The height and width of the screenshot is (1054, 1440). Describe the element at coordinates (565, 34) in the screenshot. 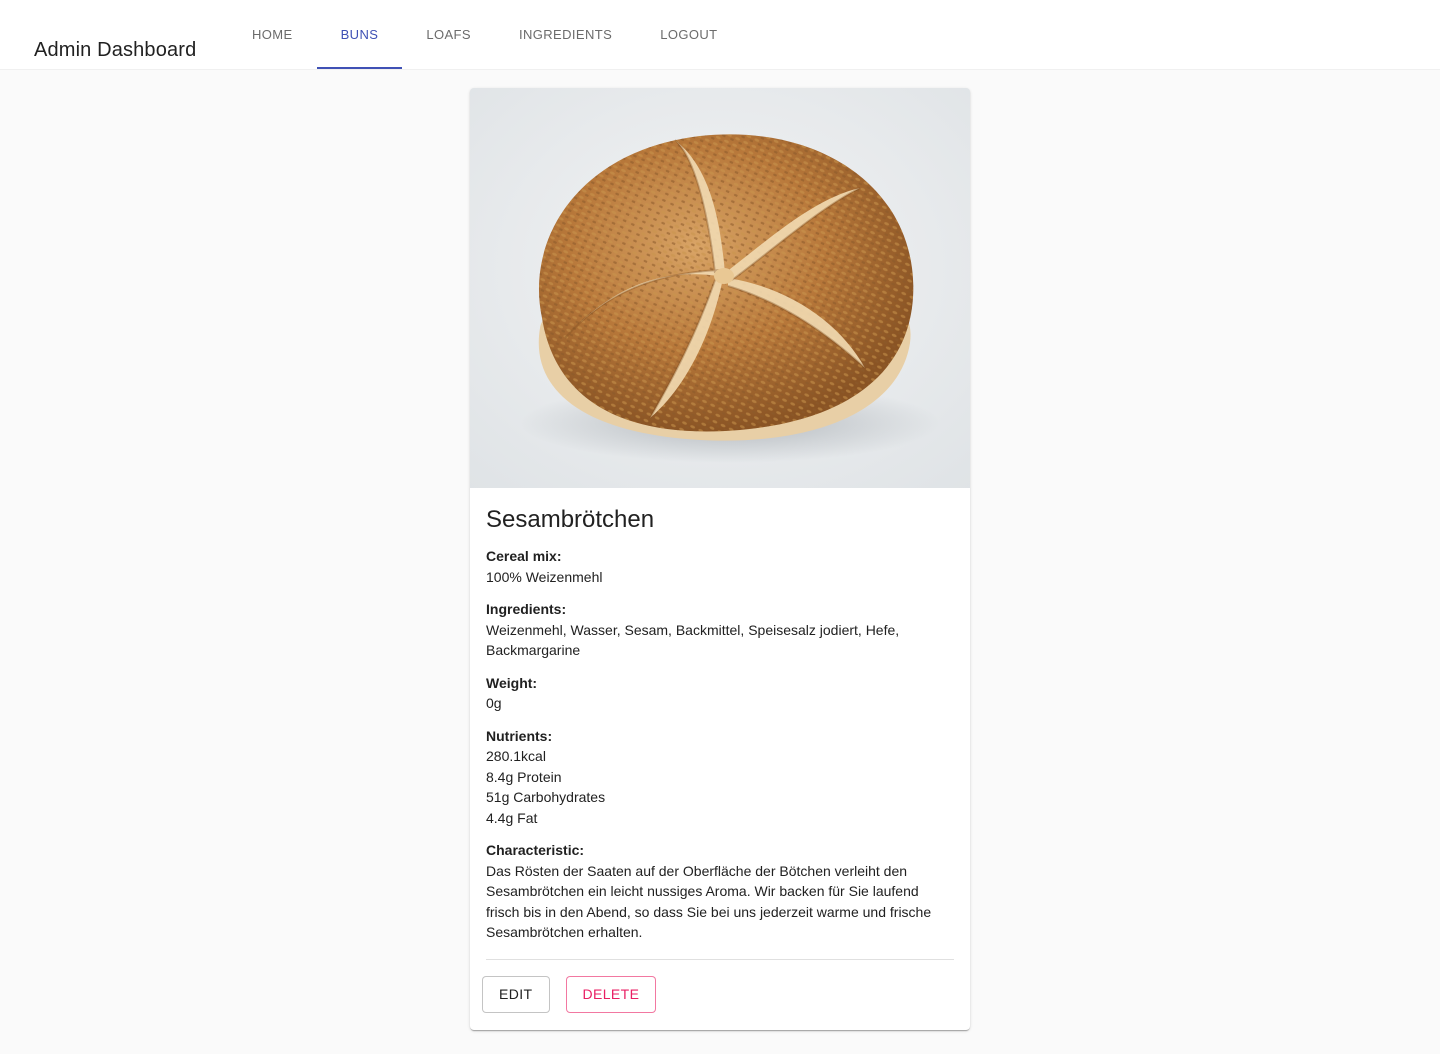

I see `tab-ingredients: INGREDIENTS` at that location.